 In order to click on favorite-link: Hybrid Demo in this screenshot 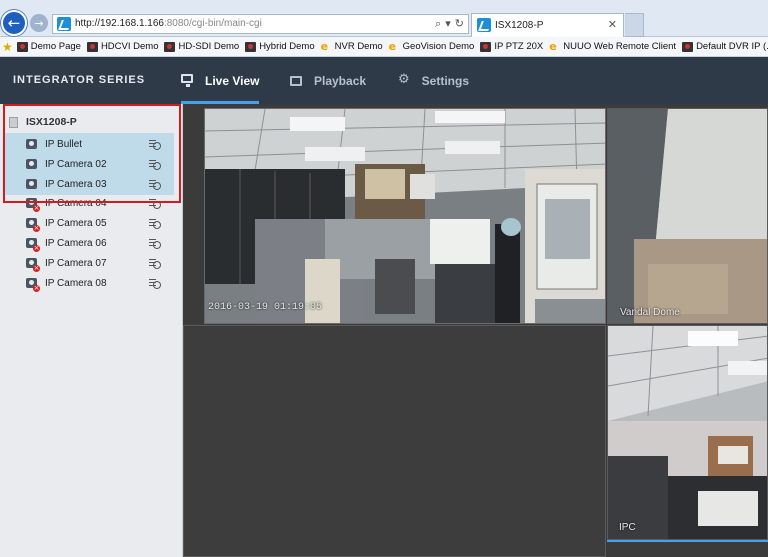, I will do `click(280, 46)`.